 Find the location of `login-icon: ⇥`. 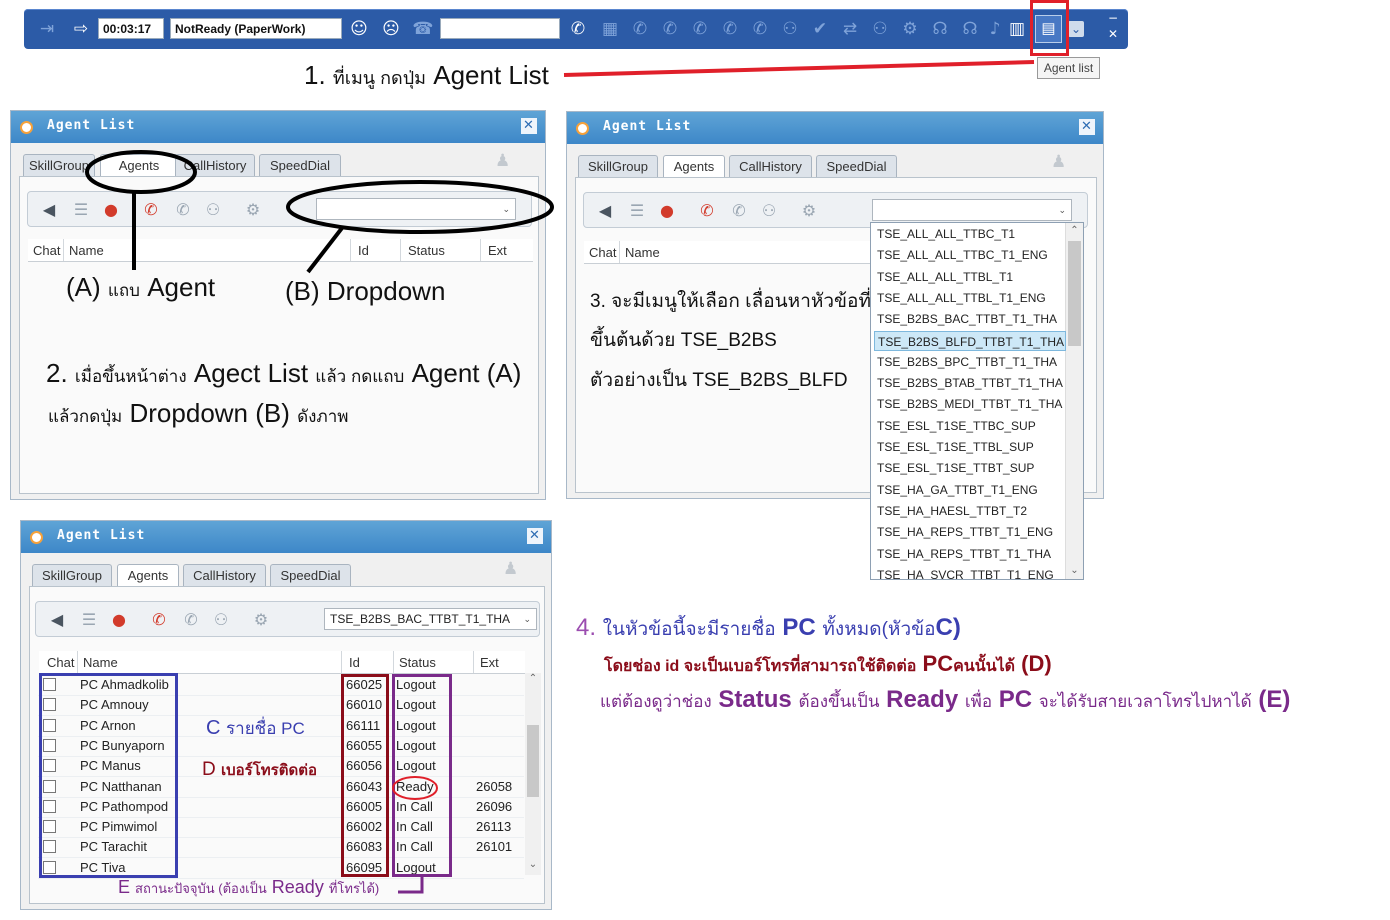

login-icon: ⇥ is located at coordinates (47, 29).